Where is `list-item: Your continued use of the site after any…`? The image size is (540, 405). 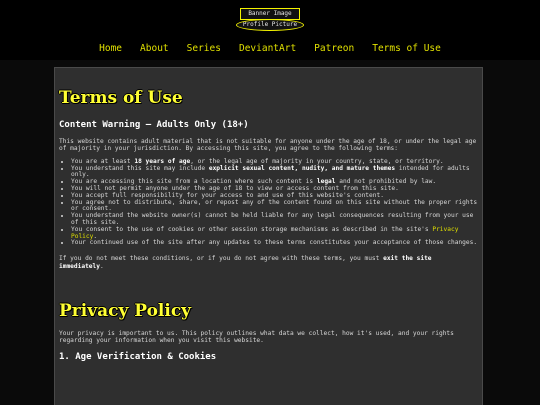
list-item: Your continued use of the site after any… is located at coordinates (274, 243).